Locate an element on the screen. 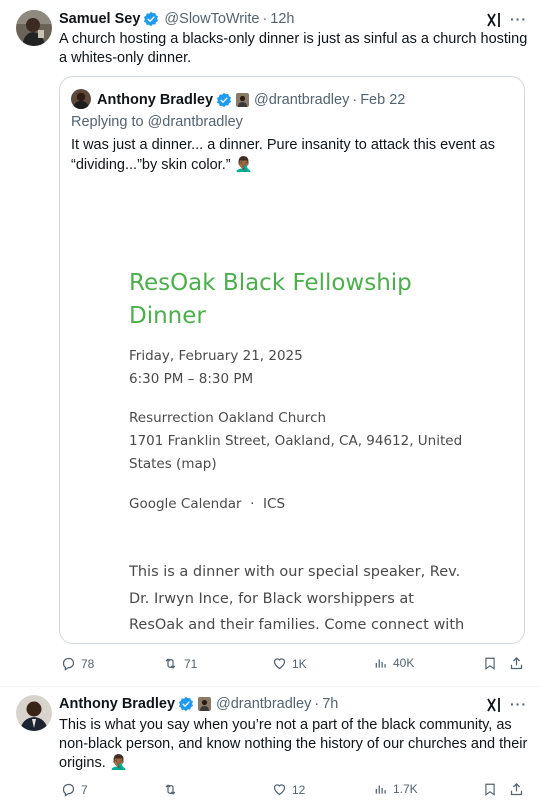 The width and height of the screenshot is (540, 802). event-title-line2: Dinner is located at coordinates (167, 316).